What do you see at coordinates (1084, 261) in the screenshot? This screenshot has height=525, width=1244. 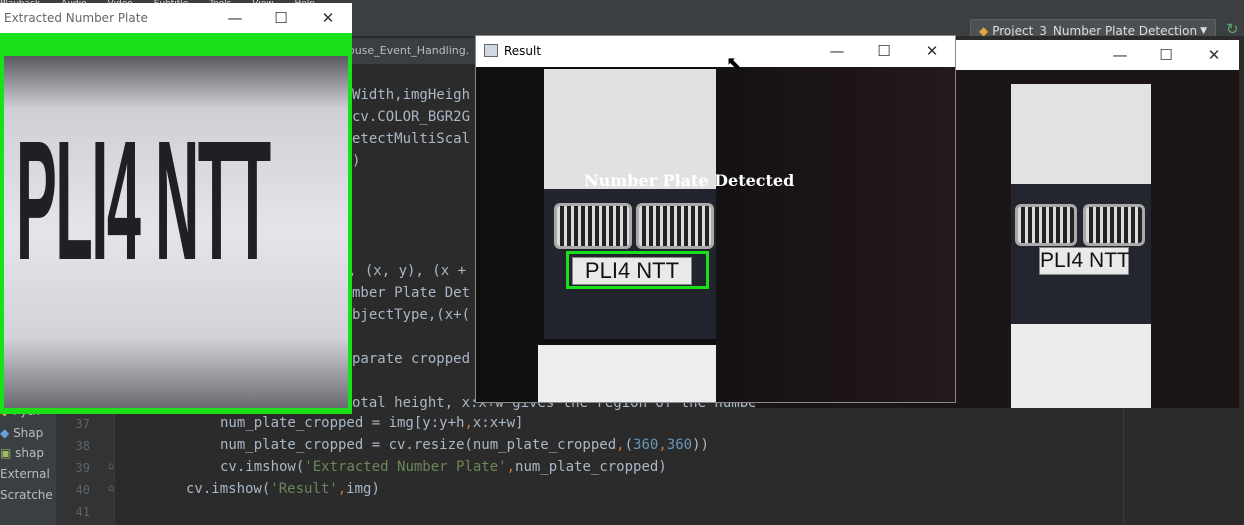 I see `number-plate: PLI4 NTT` at bounding box center [1084, 261].